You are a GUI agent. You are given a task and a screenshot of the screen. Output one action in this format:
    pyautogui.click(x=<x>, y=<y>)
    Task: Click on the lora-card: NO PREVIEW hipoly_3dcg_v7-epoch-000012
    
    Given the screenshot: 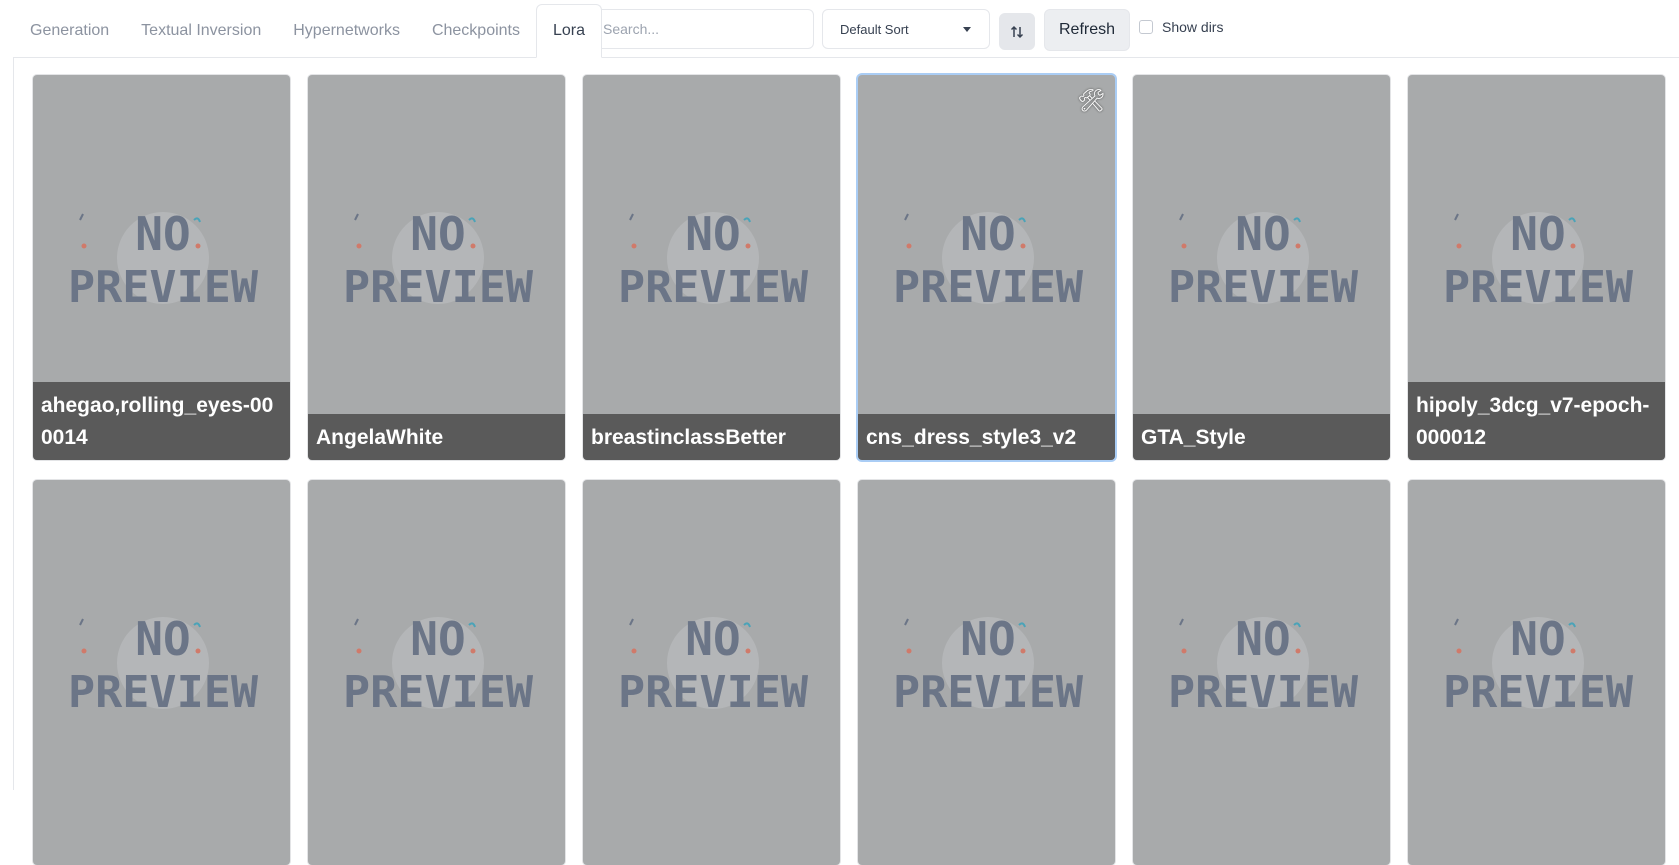 What is the action you would take?
    pyautogui.click(x=1536, y=267)
    